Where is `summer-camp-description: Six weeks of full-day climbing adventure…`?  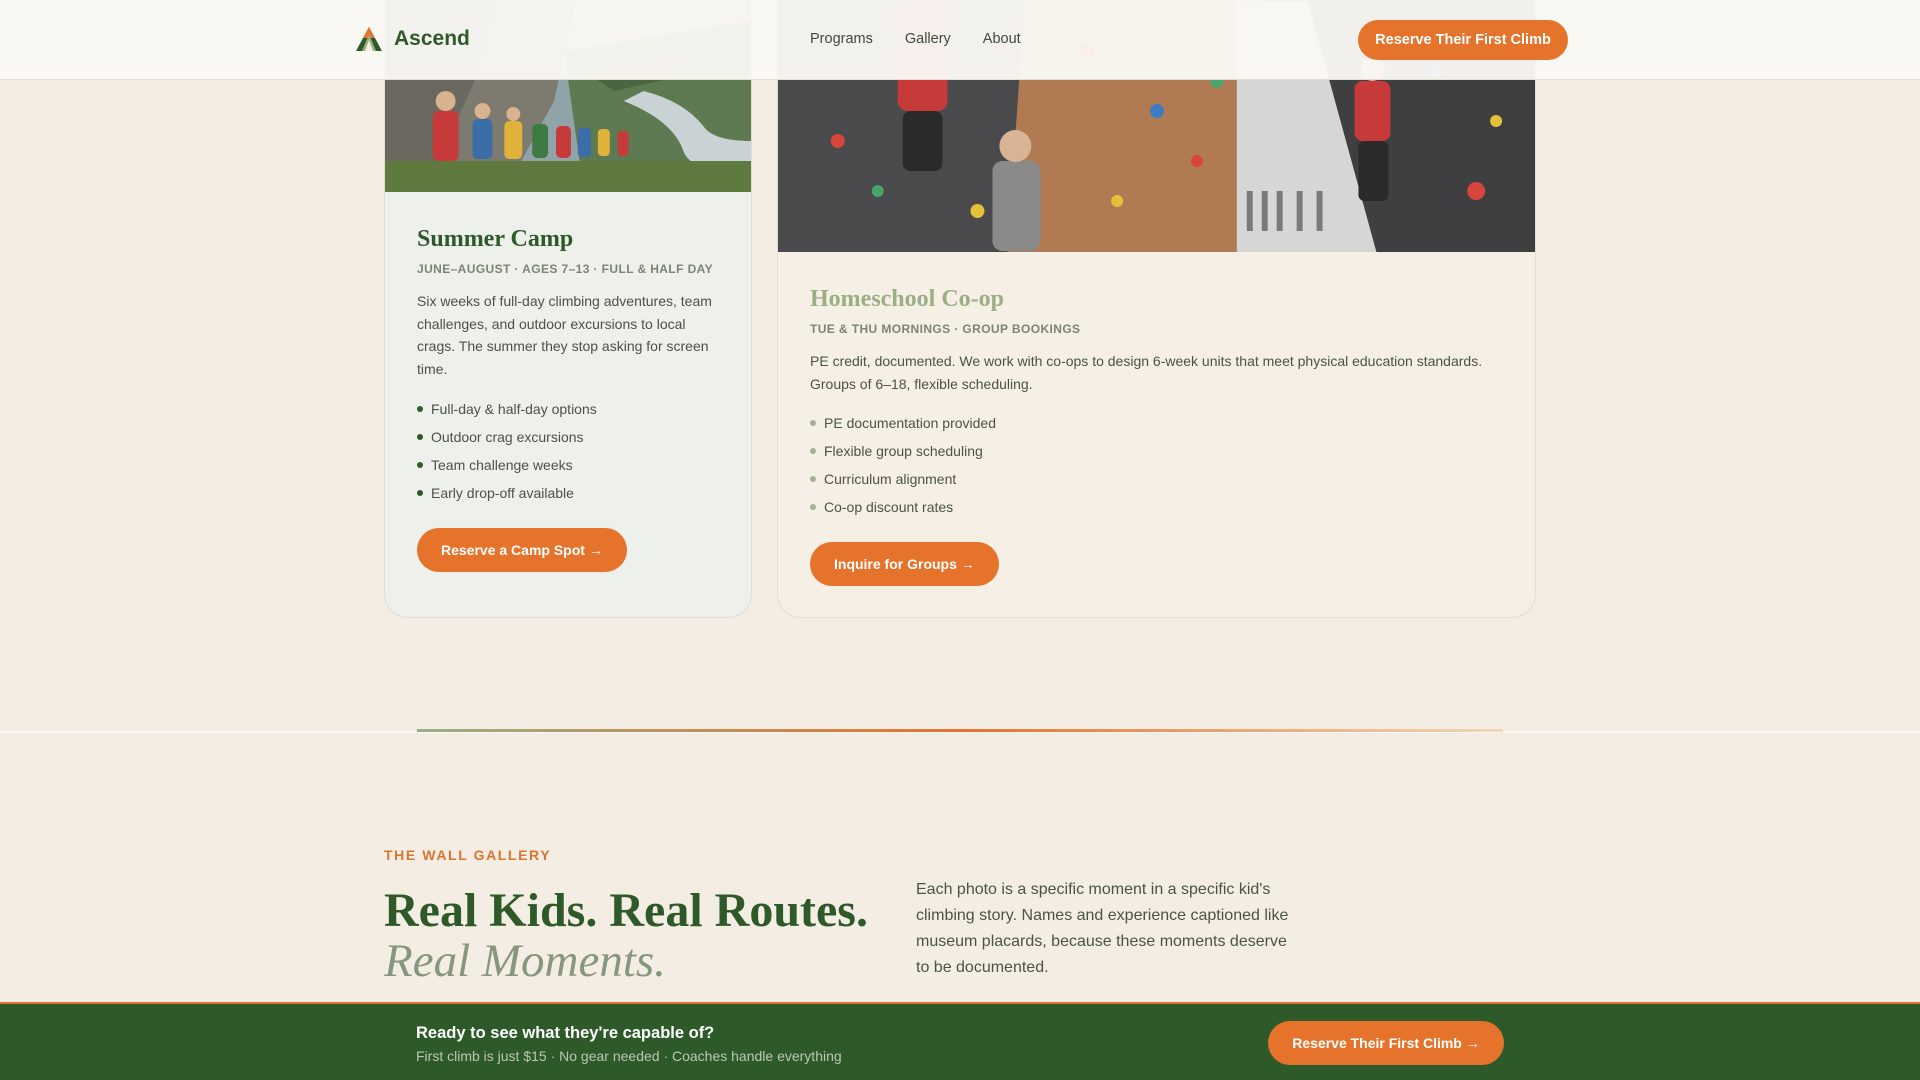 summer-camp-description: Six weeks of full-day climbing adventure… is located at coordinates (564, 335).